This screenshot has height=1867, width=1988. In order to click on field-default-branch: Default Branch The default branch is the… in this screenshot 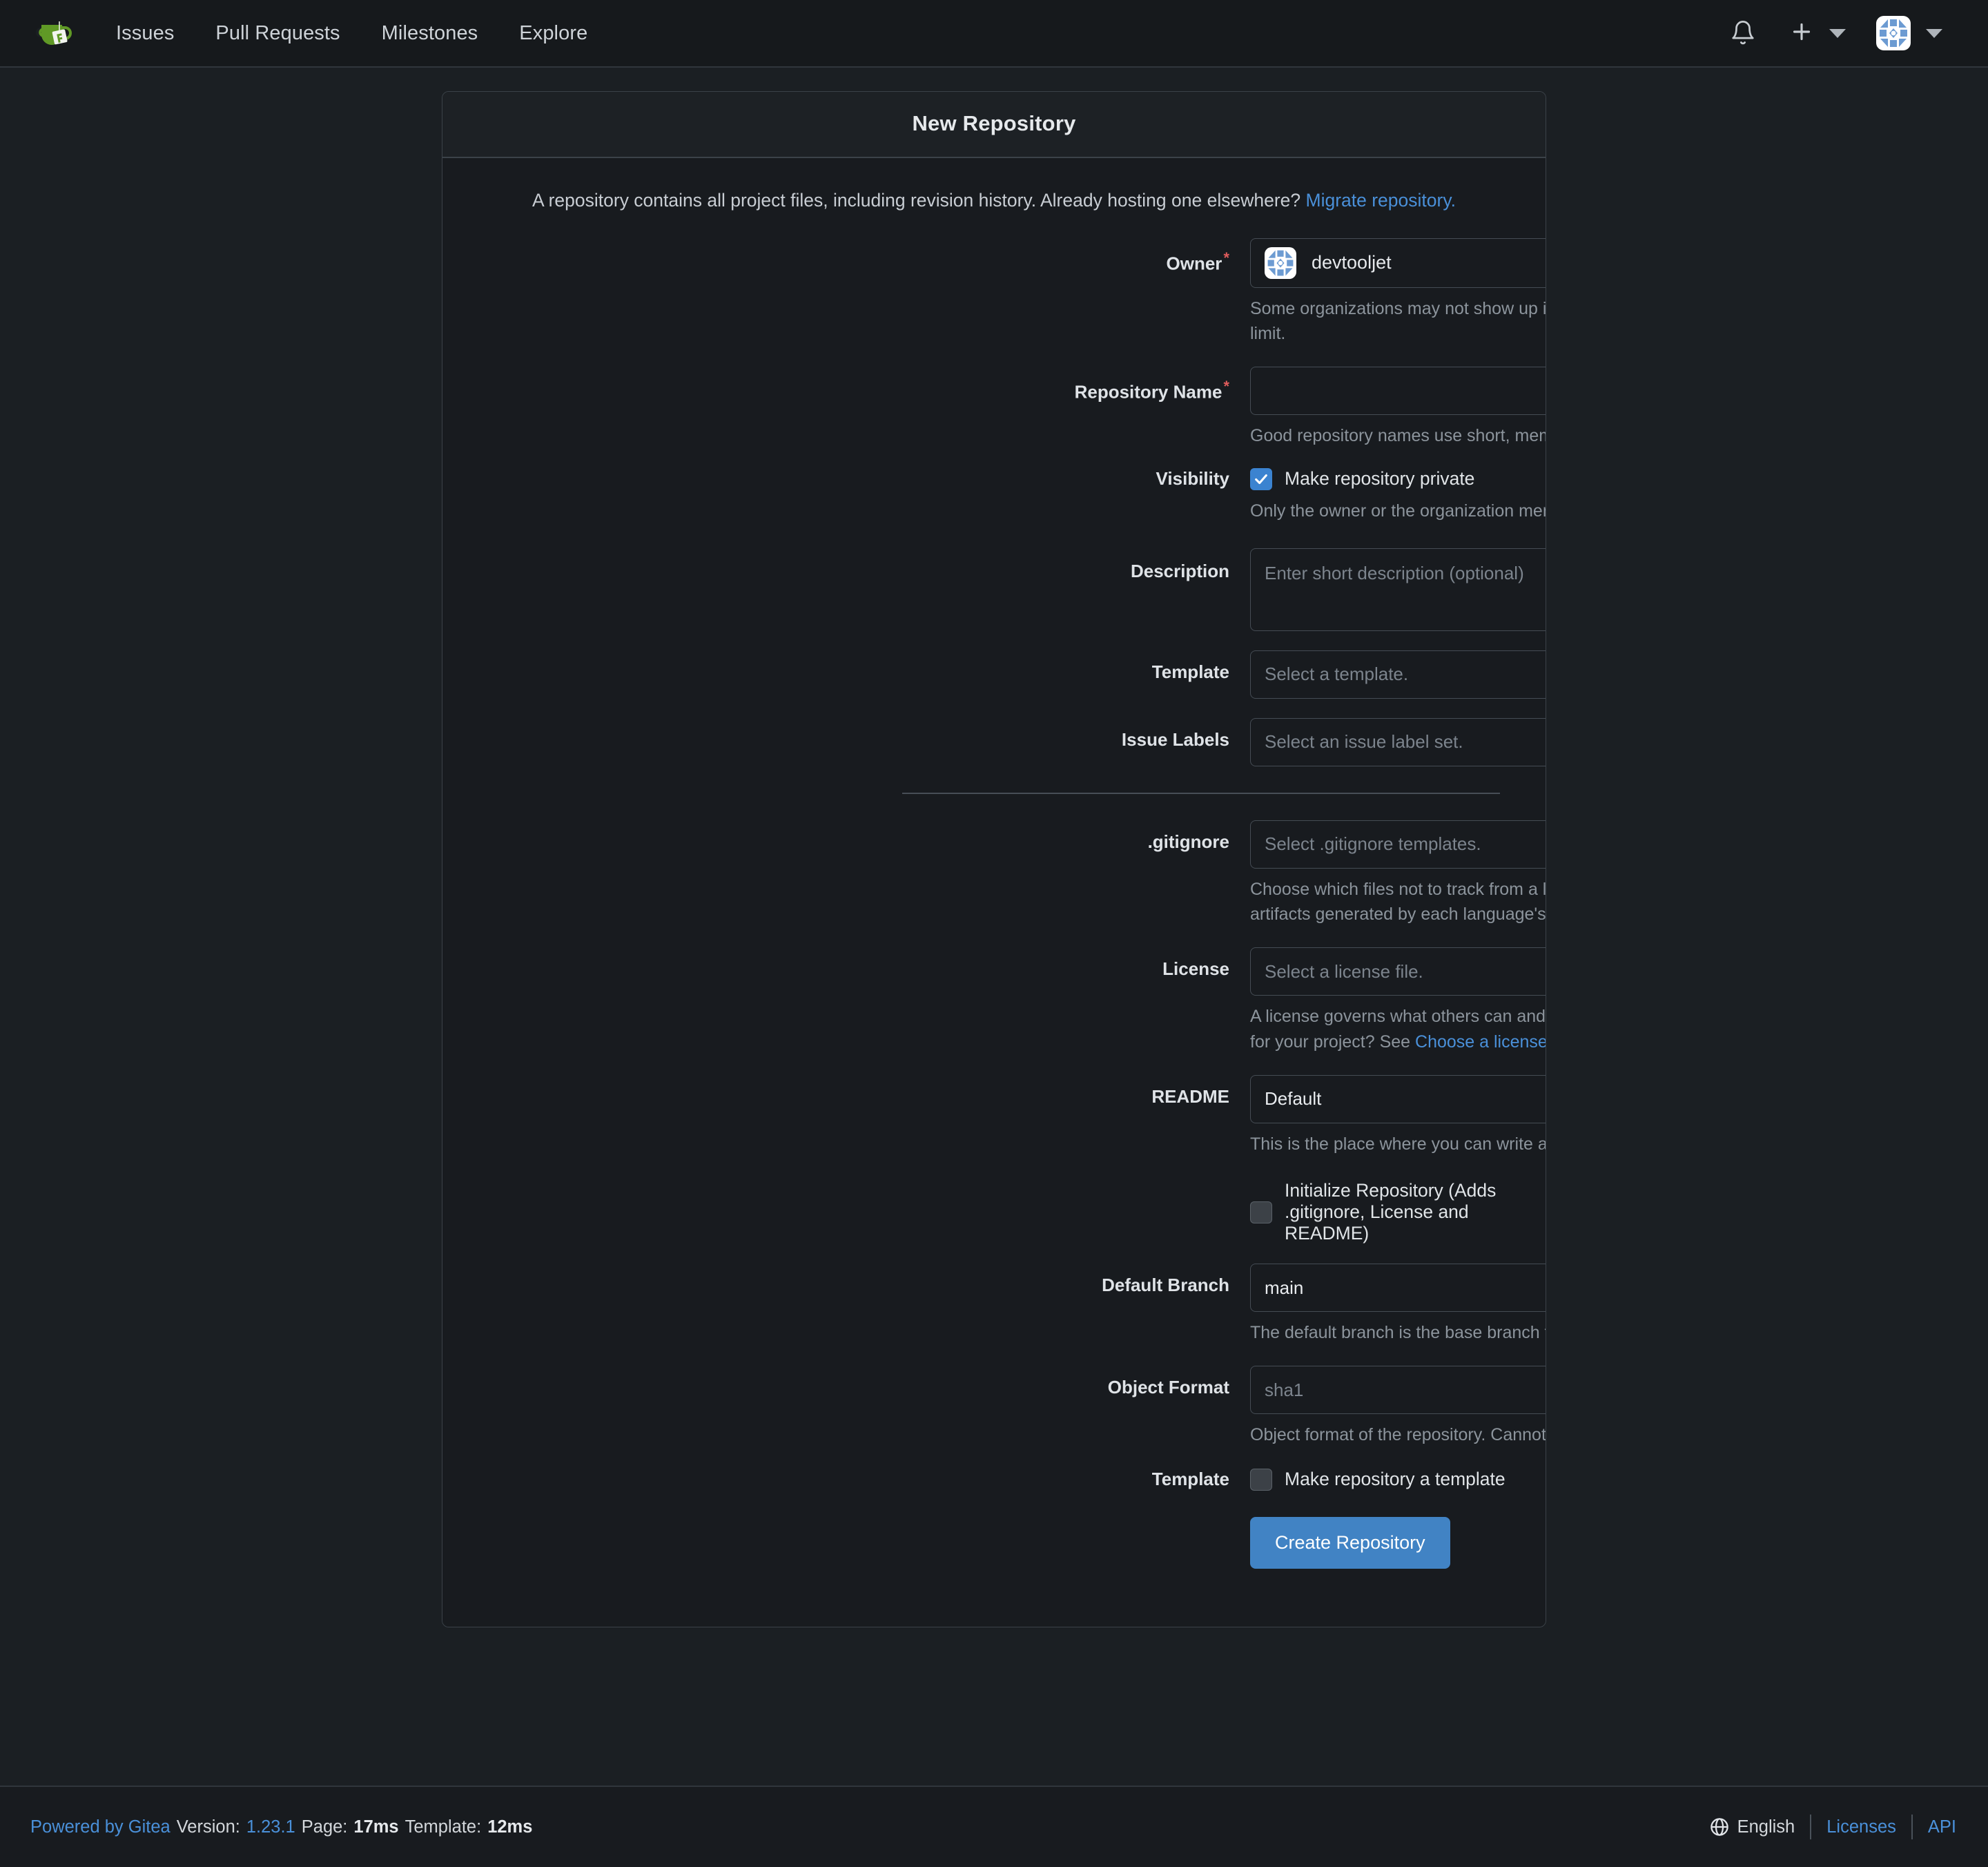, I will do `click(994, 1304)`.